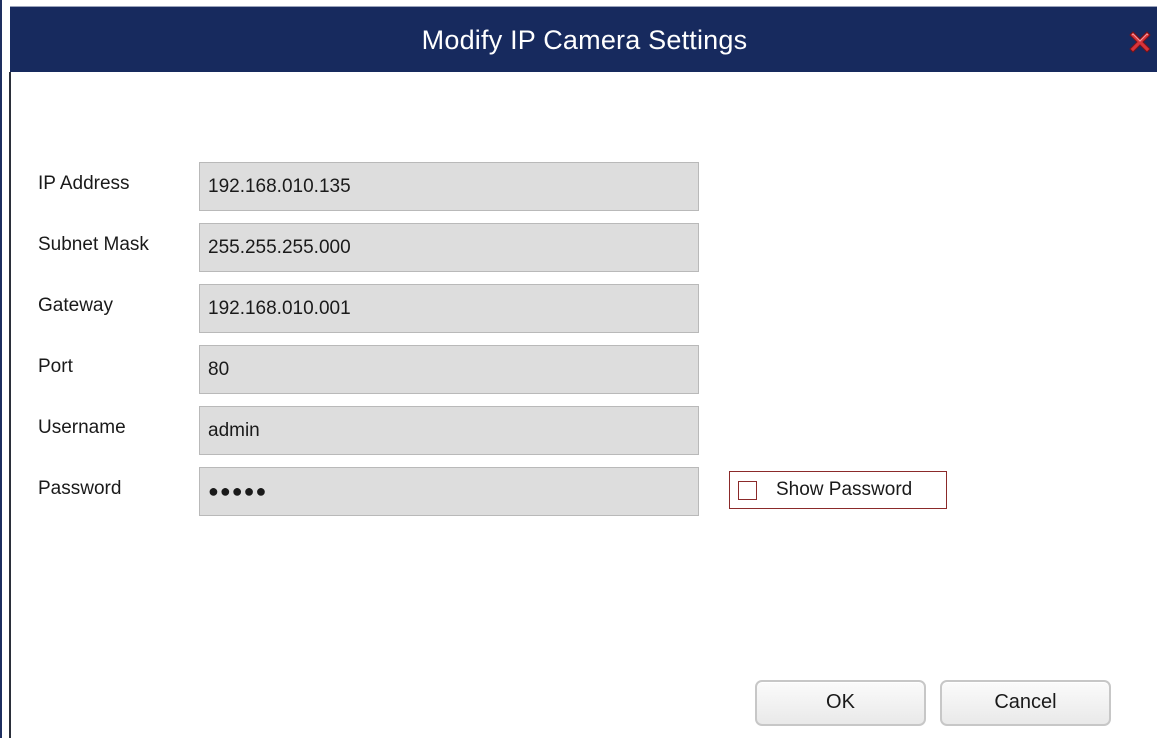  Describe the element at coordinates (449, 247) in the screenshot. I see `subnet-mask-field: 255.255.255.000` at that location.